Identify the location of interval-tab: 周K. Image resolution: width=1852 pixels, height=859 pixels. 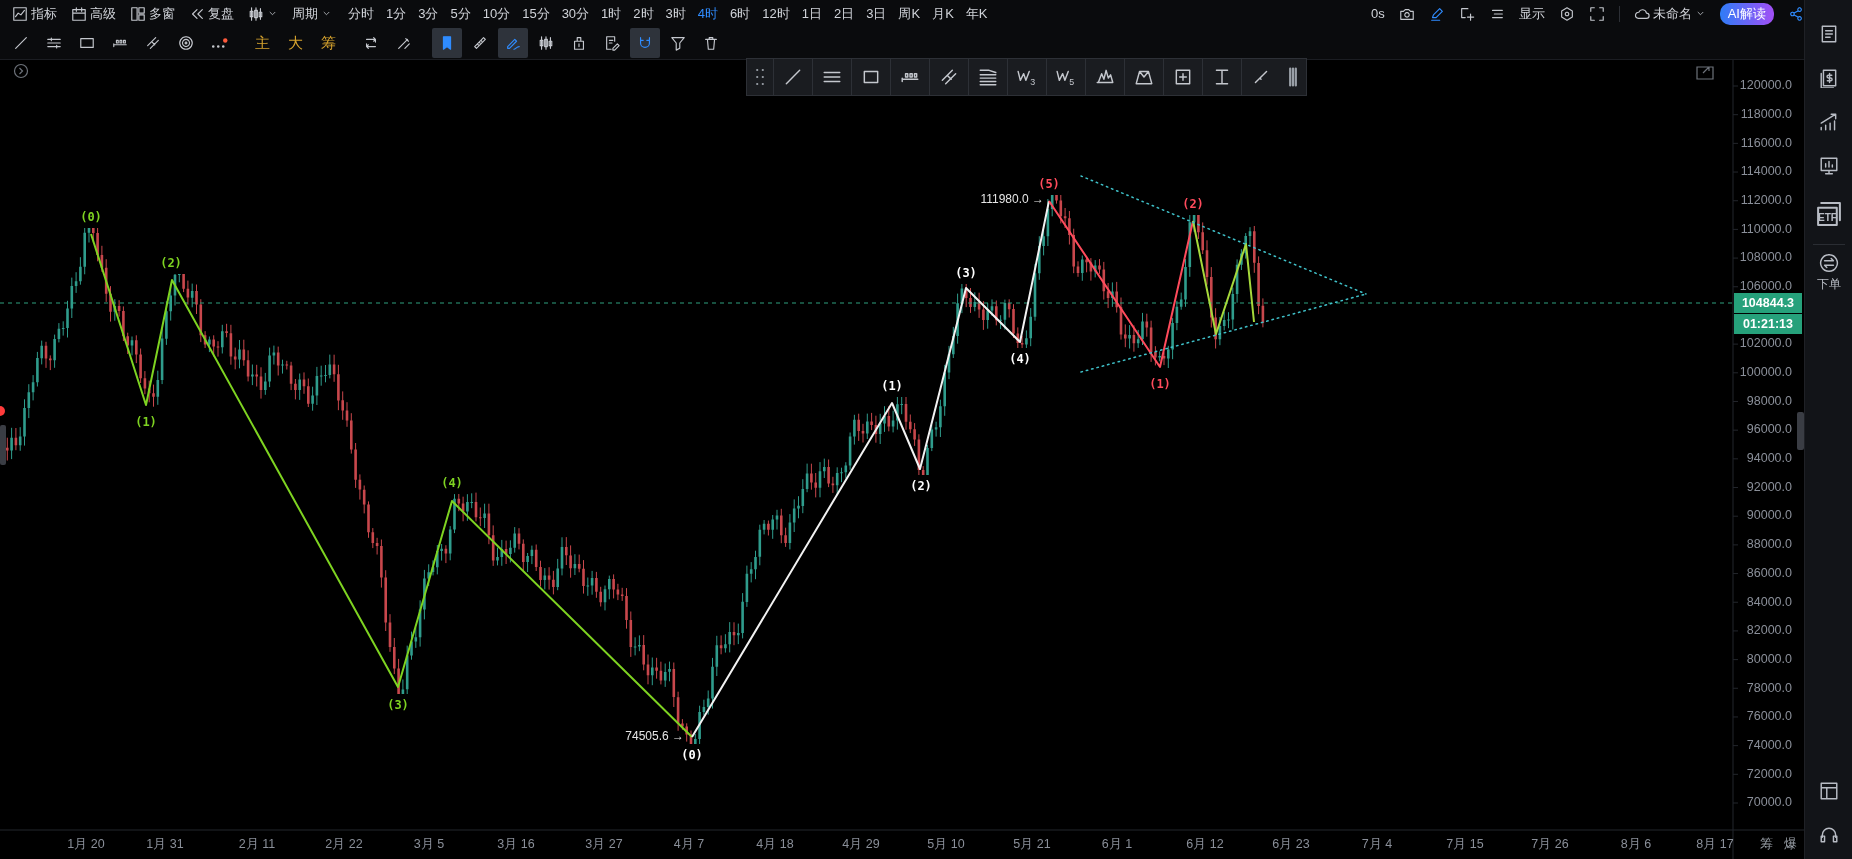
(909, 13).